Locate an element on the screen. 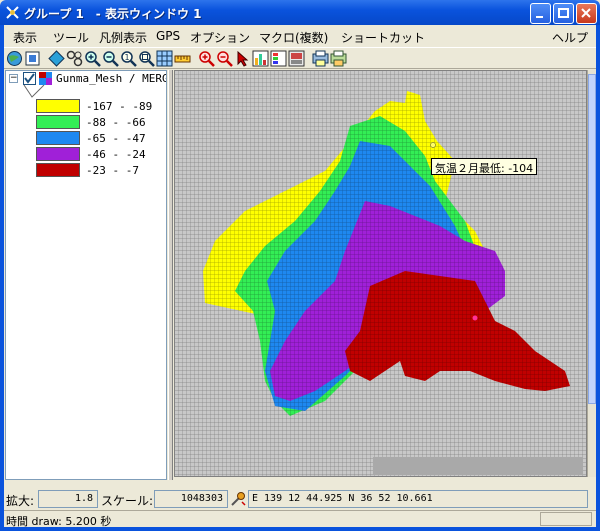 This screenshot has height=531, width=600. status-panel is located at coordinates (566, 519).